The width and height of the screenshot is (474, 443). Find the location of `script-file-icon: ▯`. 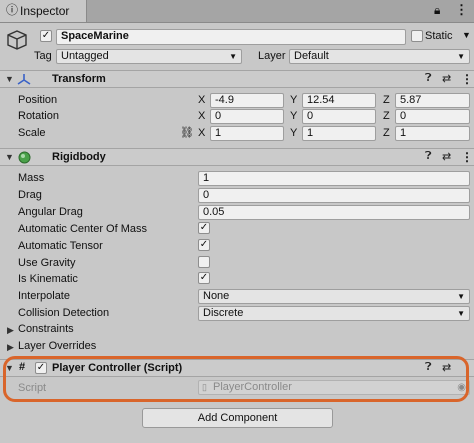

script-file-icon: ▯ is located at coordinates (204, 387).